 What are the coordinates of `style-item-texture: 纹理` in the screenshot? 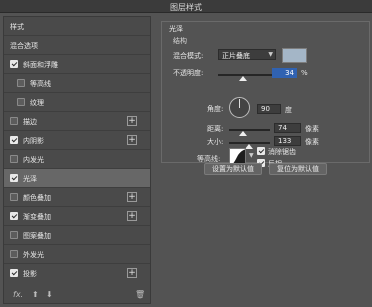 It's located at (77, 102).